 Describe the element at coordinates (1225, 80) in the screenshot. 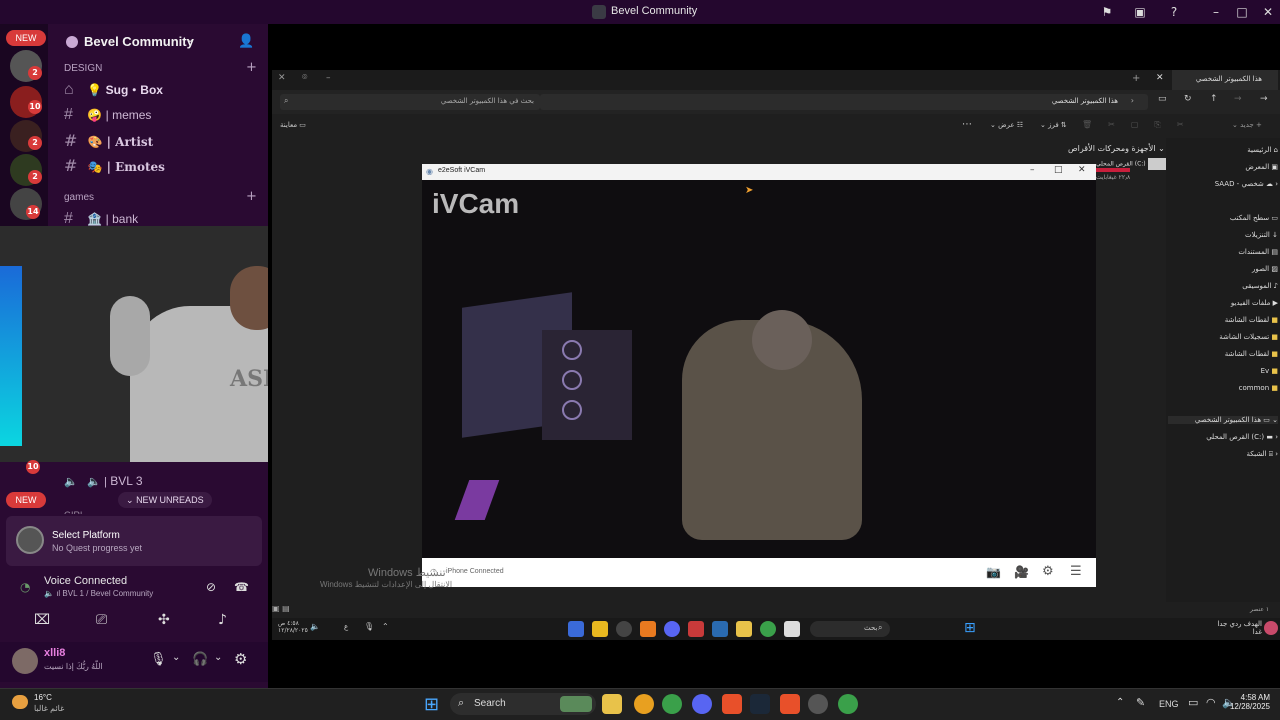

I see `explorer-tab: هذا الكمبيوتر الشخصي` at that location.